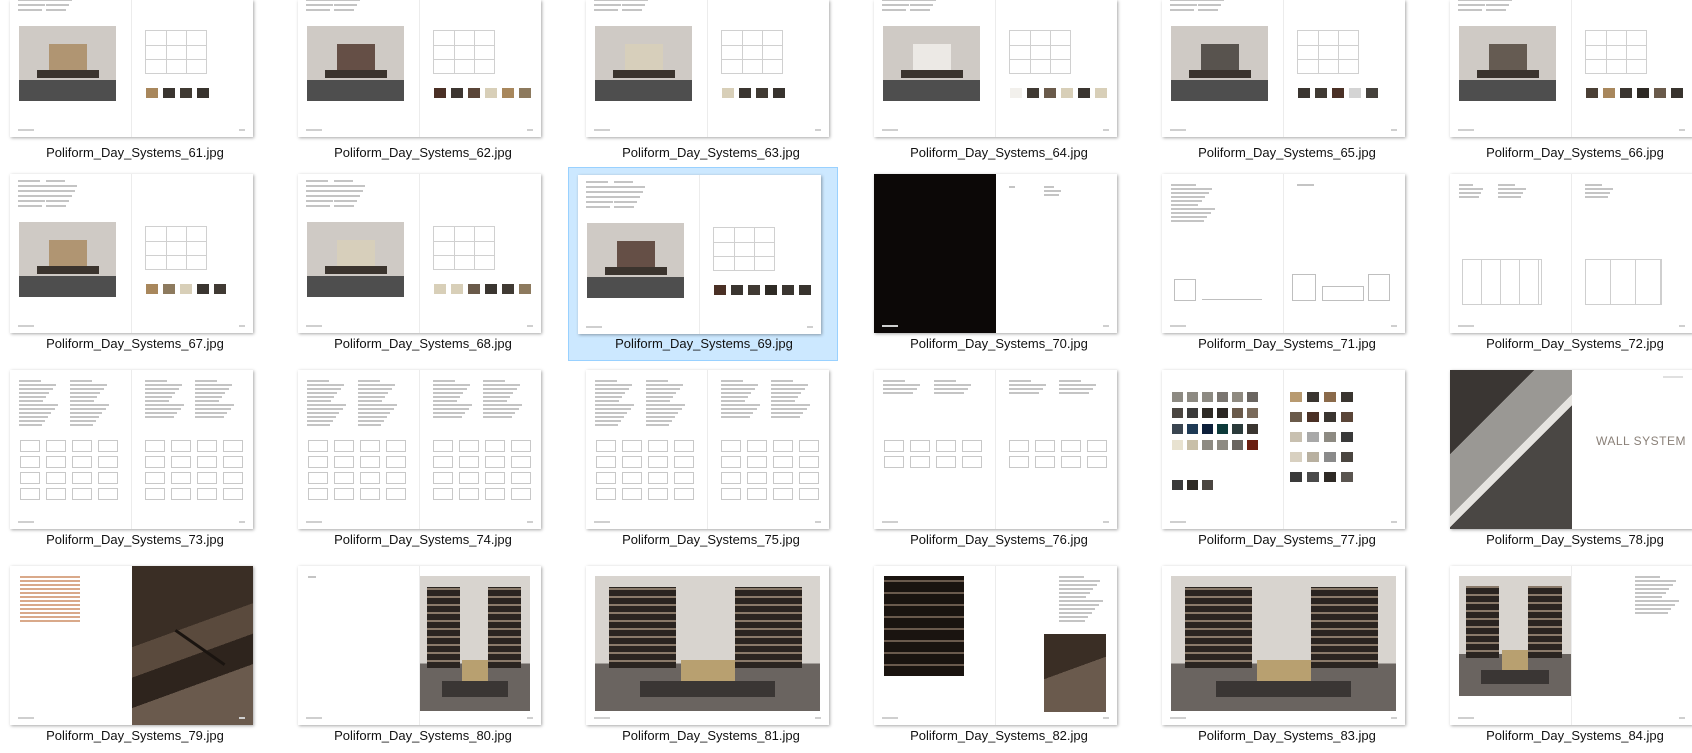  I want to click on file-item: Poliform_Day_Systems_72.jpg, so click(1566, 260).